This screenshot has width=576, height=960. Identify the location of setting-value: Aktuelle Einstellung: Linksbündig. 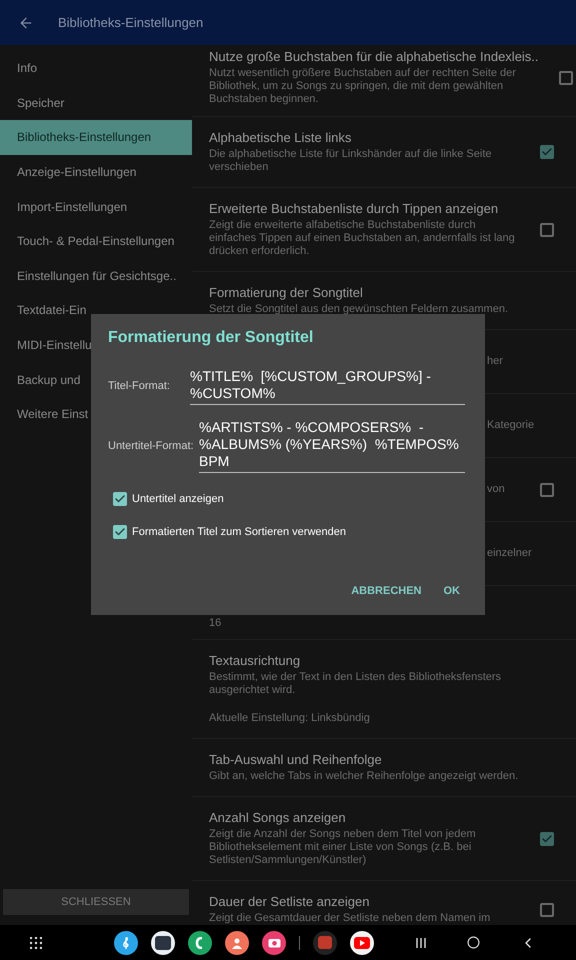
(290, 718).